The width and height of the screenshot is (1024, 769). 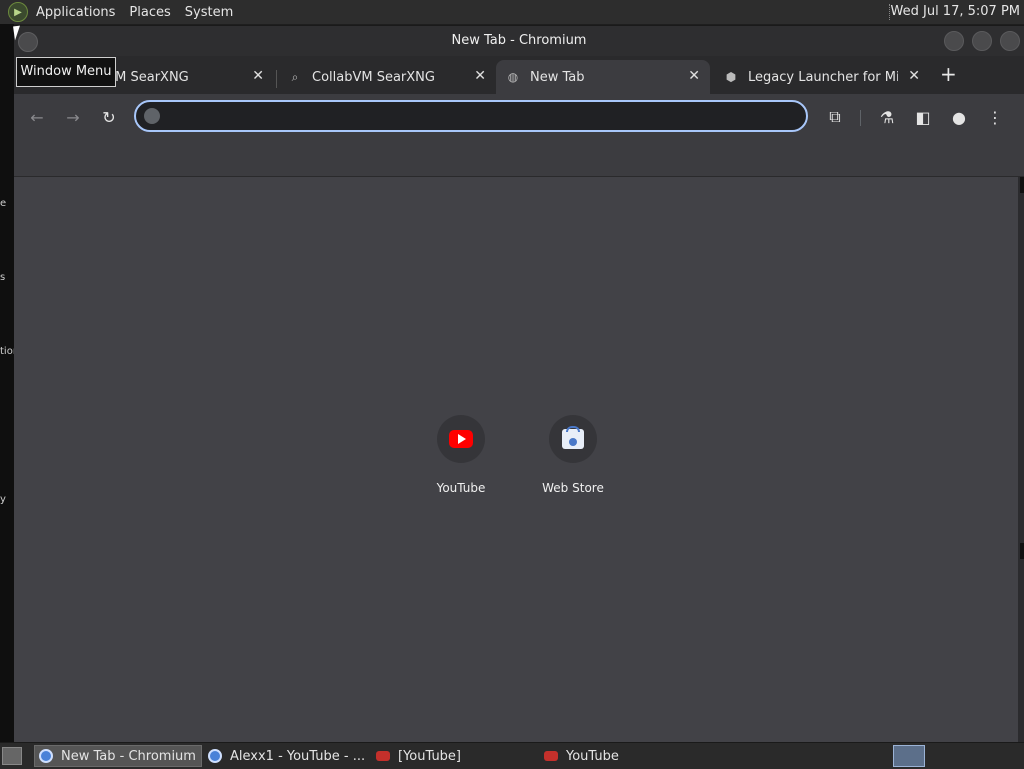 What do you see at coordinates (948, 74) in the screenshot?
I see `new-tab-plus-icon: +` at bounding box center [948, 74].